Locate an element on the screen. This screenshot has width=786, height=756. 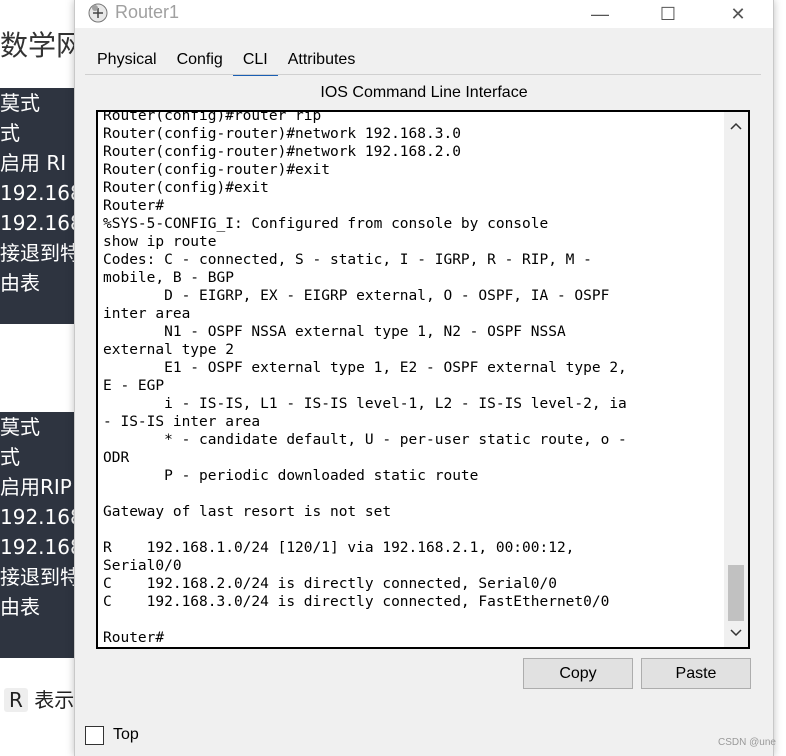
title-bar: Router1 — ☐ ✕ is located at coordinates (424, 14).